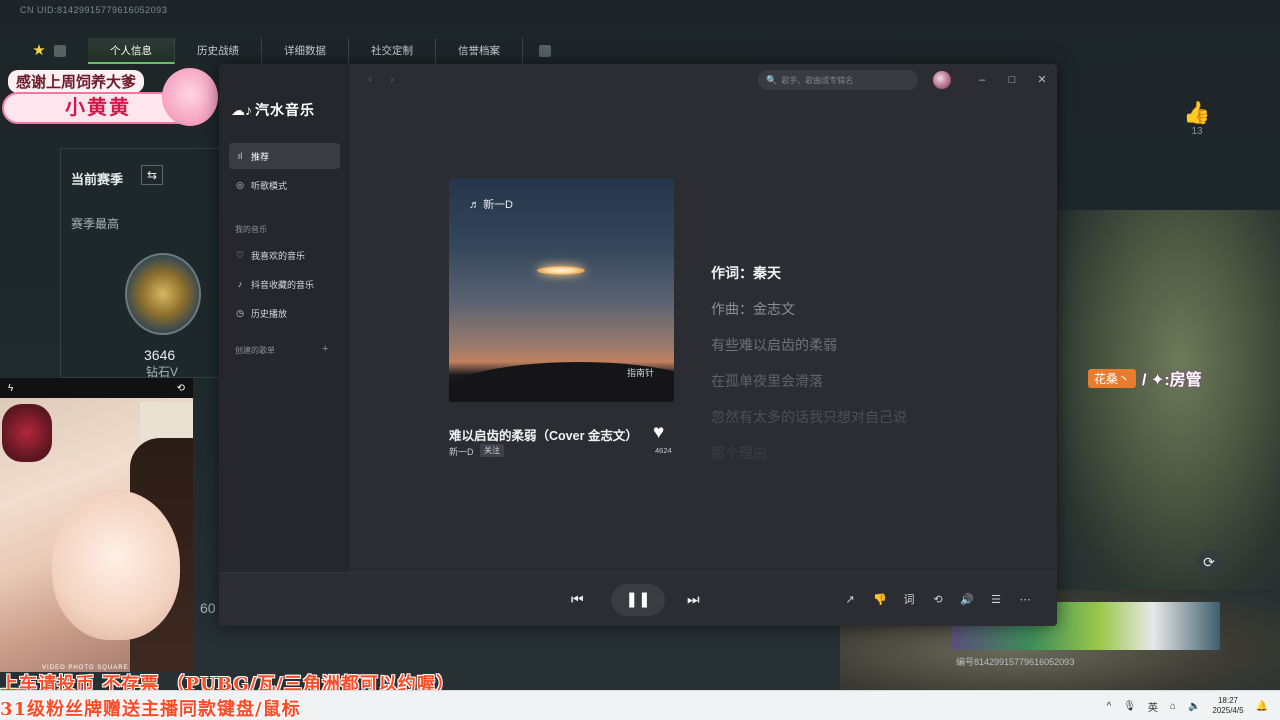 This screenshot has height=720, width=1280. I want to click on minimize-button: –, so click(982, 80).